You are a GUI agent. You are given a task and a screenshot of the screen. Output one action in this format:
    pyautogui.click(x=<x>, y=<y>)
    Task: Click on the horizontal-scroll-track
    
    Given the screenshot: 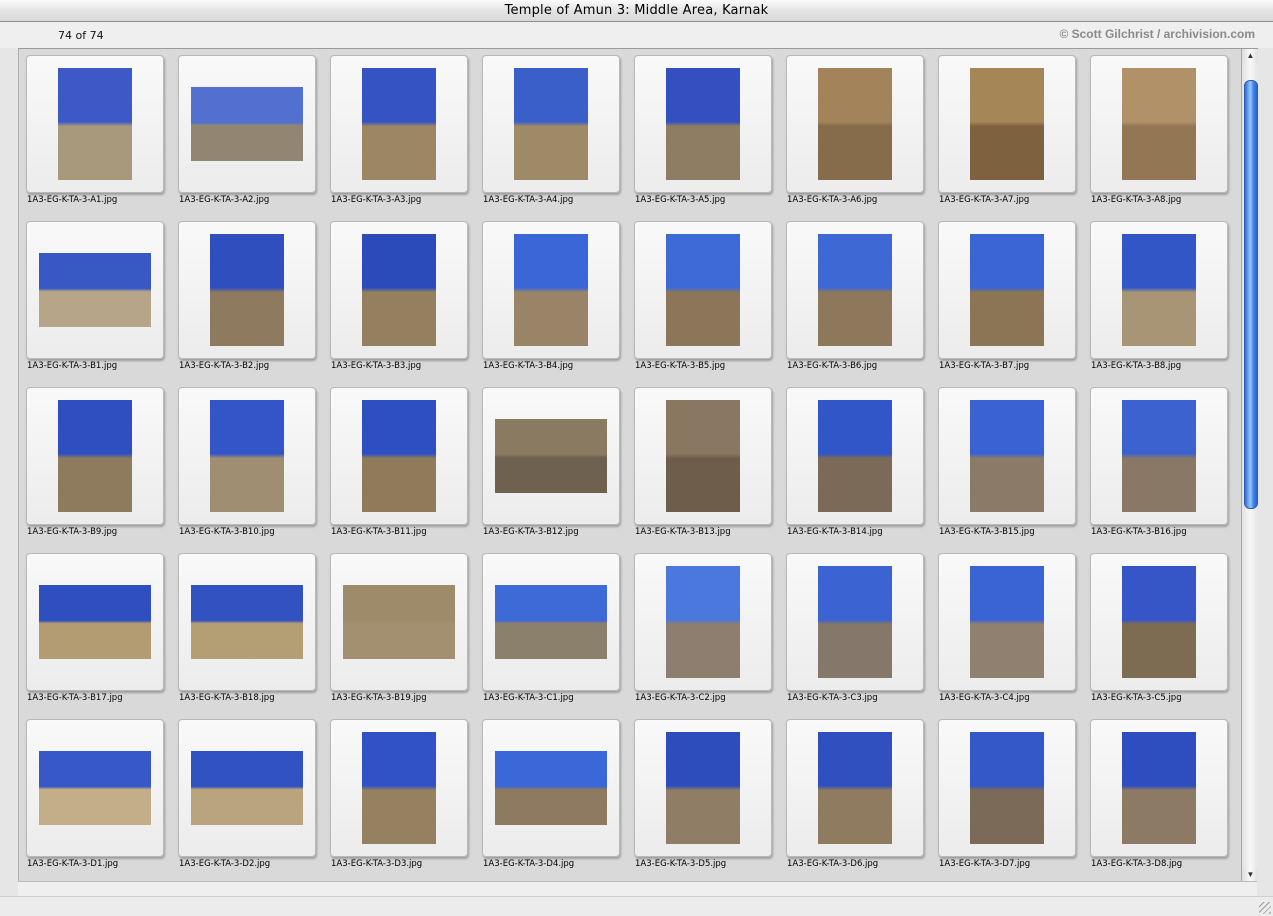 What is the action you would take?
    pyautogui.click(x=637, y=889)
    